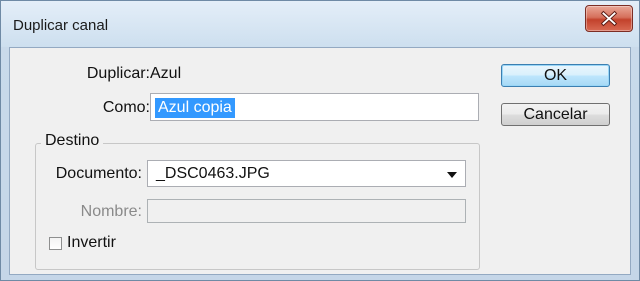  I want to click on duplicate-label: Duplicar:, so click(118, 73).